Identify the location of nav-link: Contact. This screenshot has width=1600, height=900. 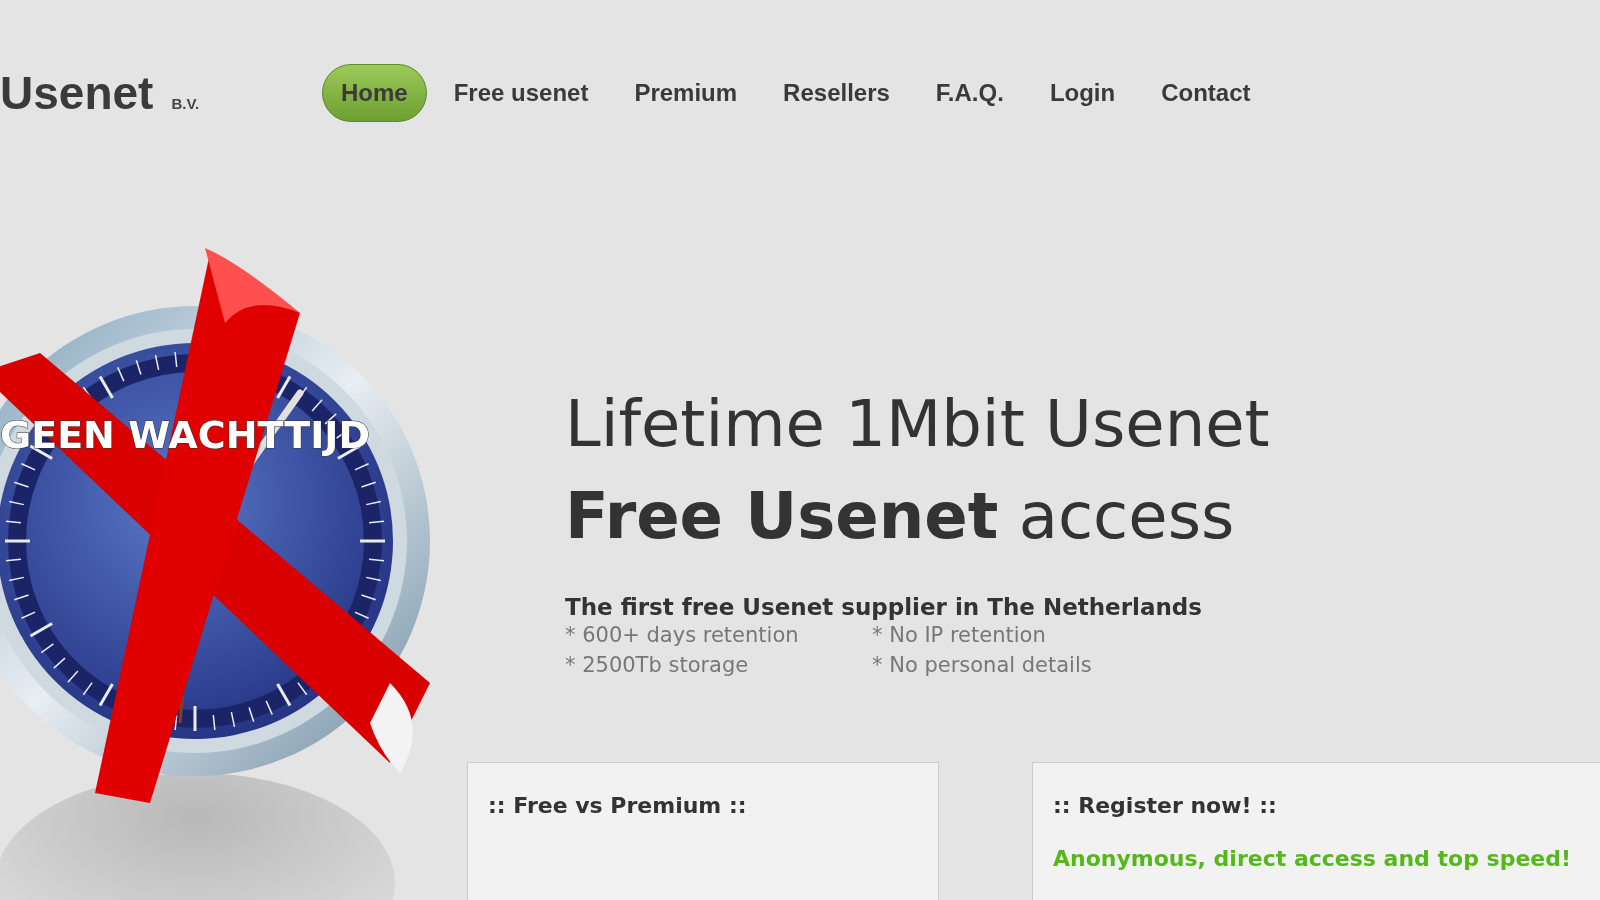
(1206, 93).